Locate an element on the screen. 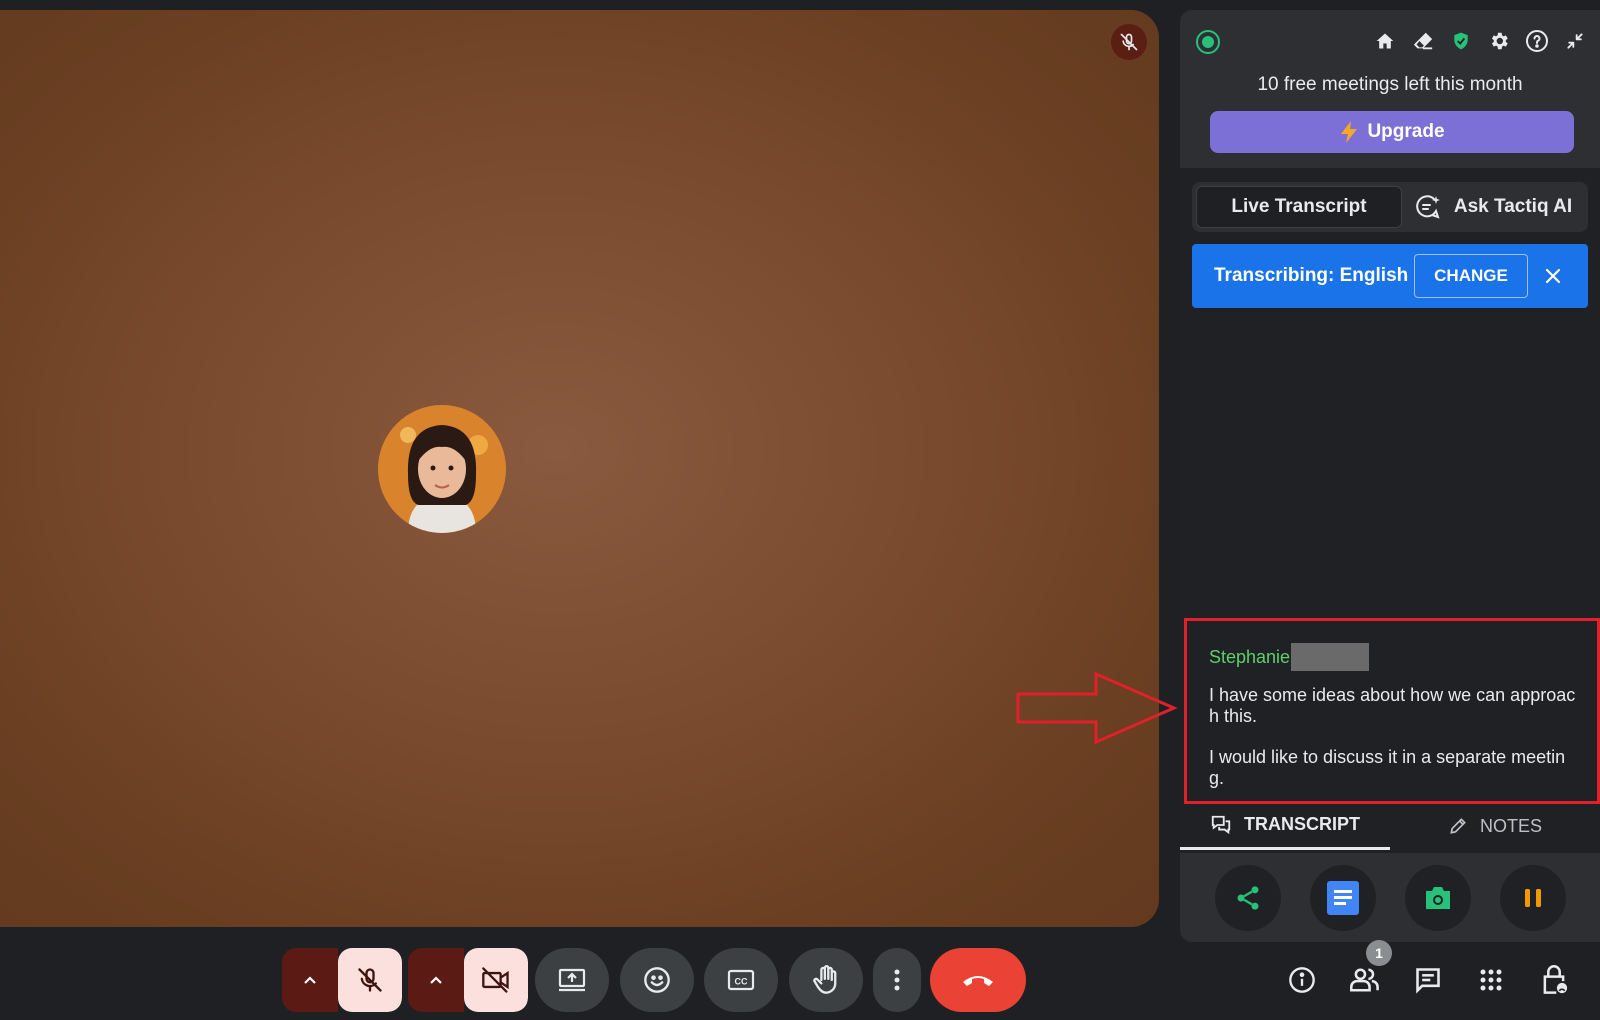 This screenshot has height=1020, width=1600. speaker-first-name: Stephanie is located at coordinates (1250, 656).